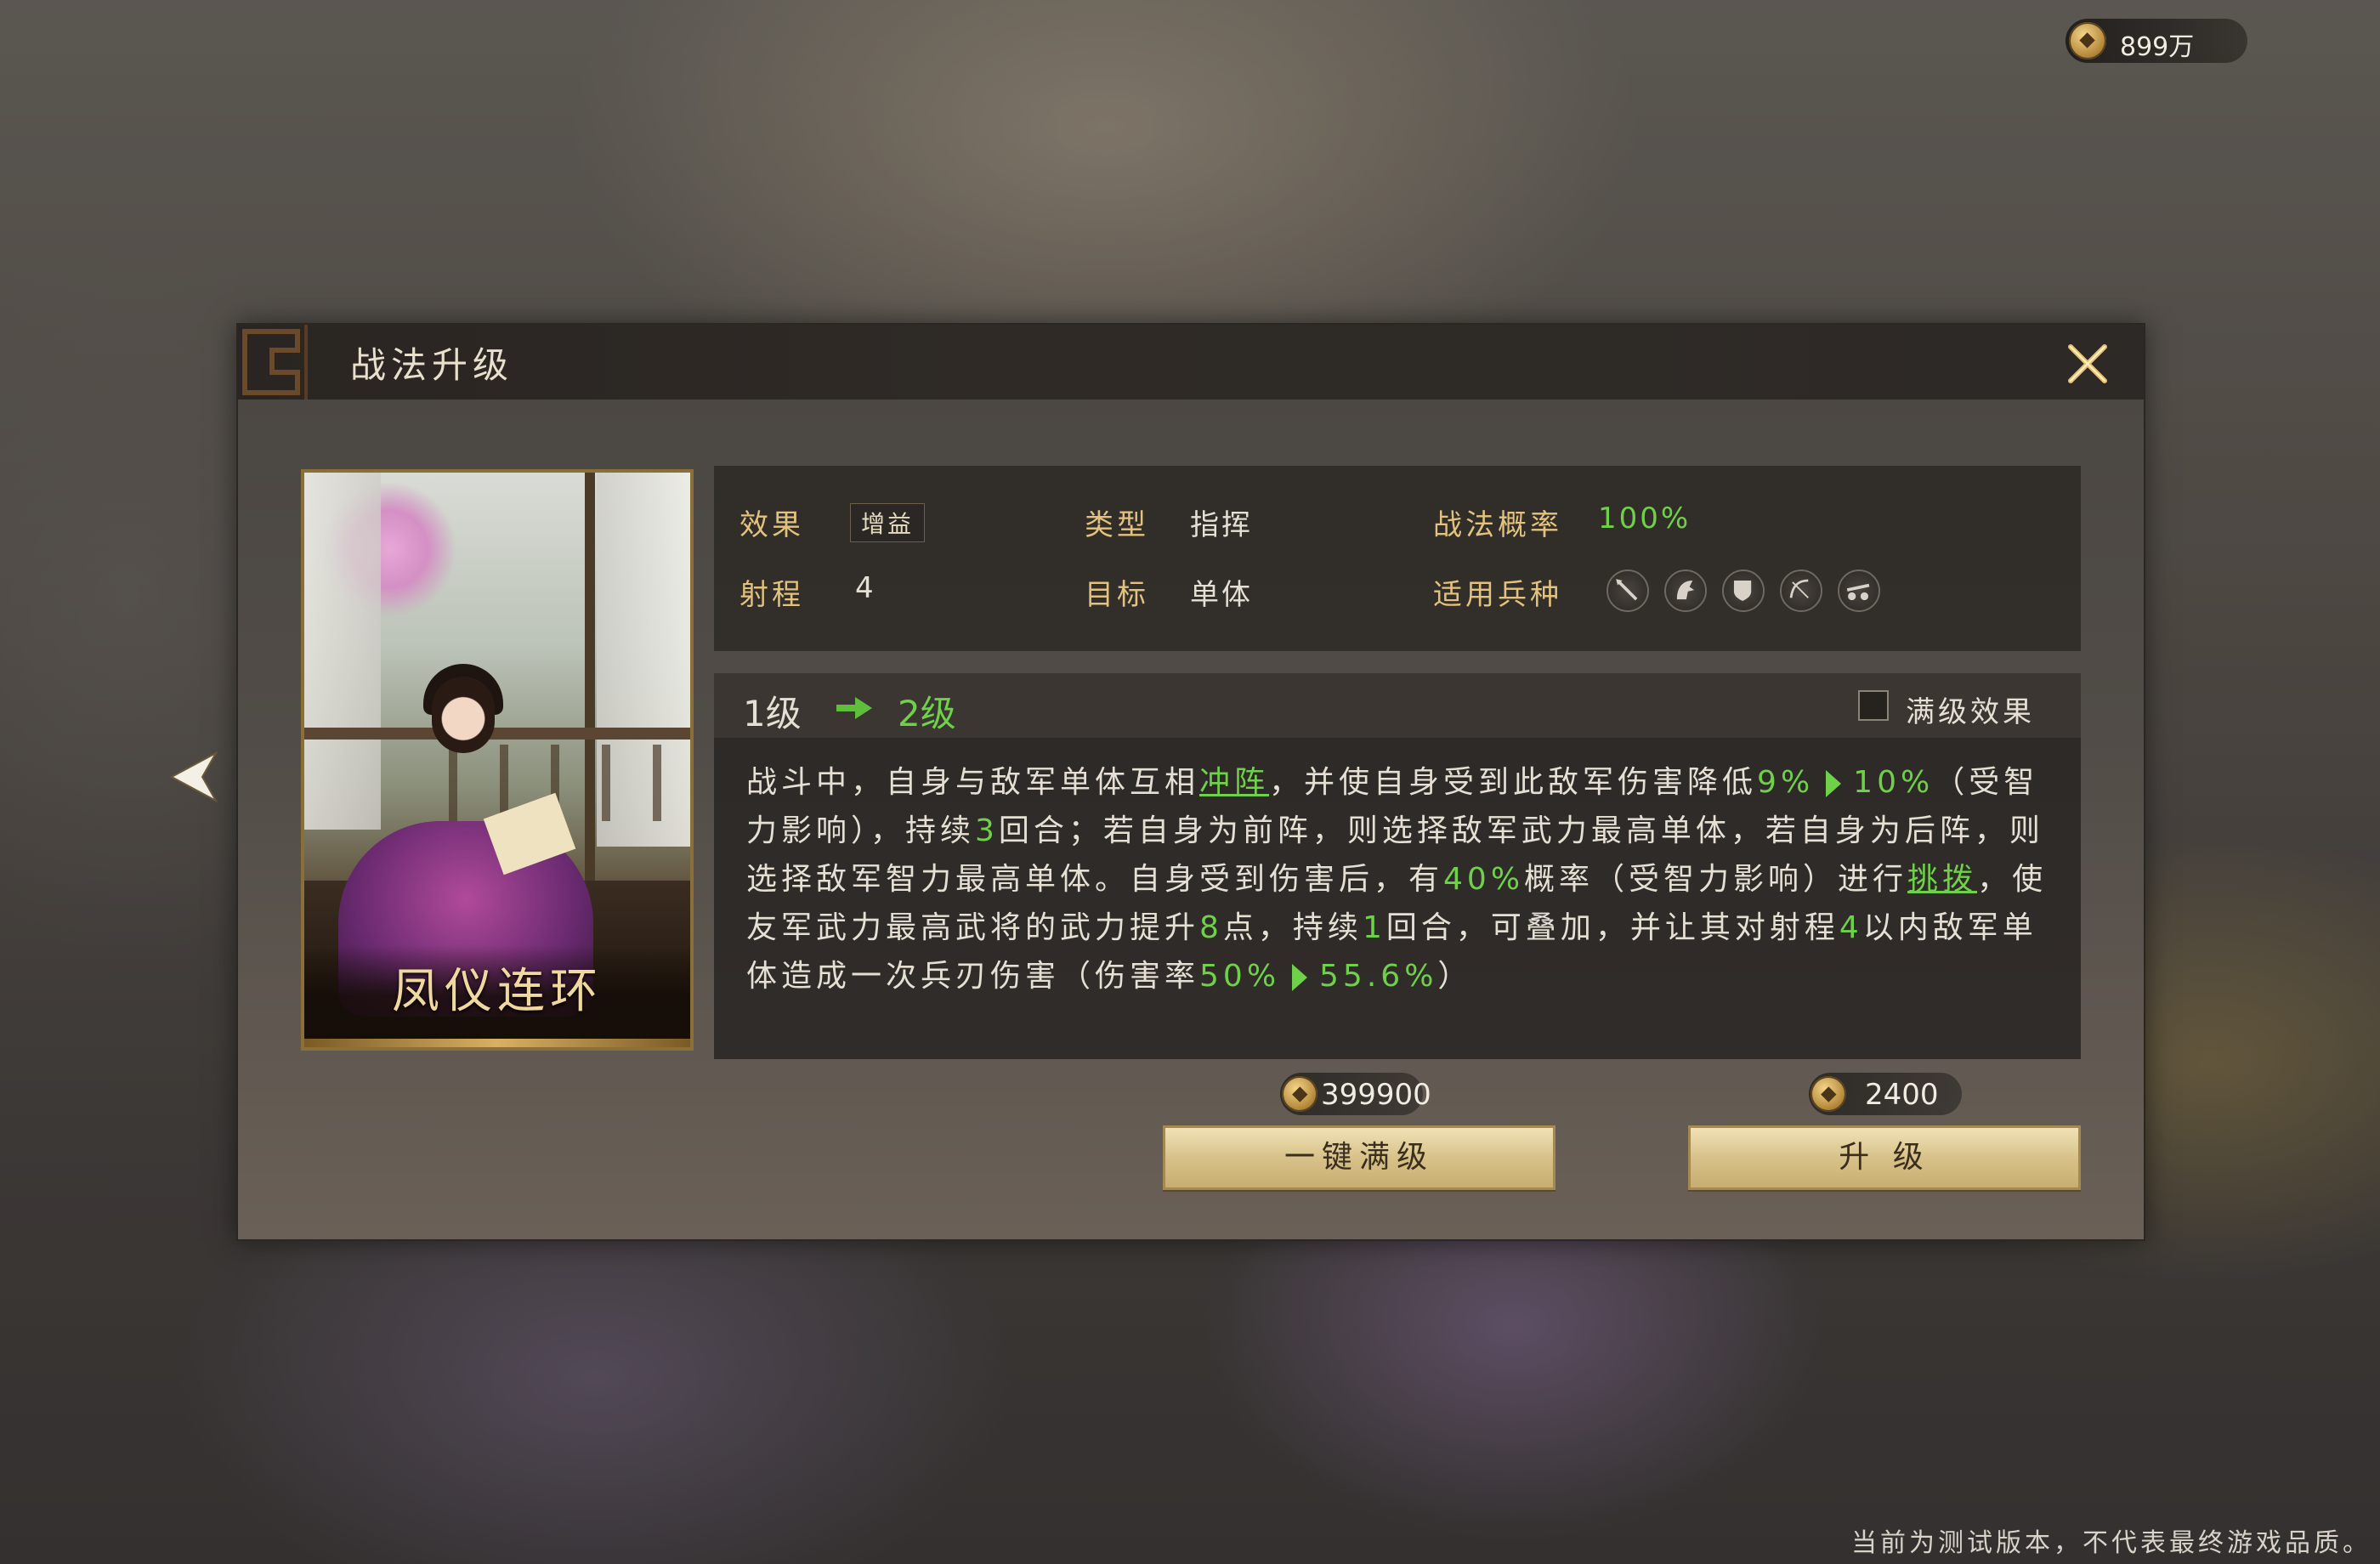 This screenshot has height=1564, width=2380. Describe the element at coordinates (1873, 705) in the screenshot. I see `max-effect-checkbox` at that location.